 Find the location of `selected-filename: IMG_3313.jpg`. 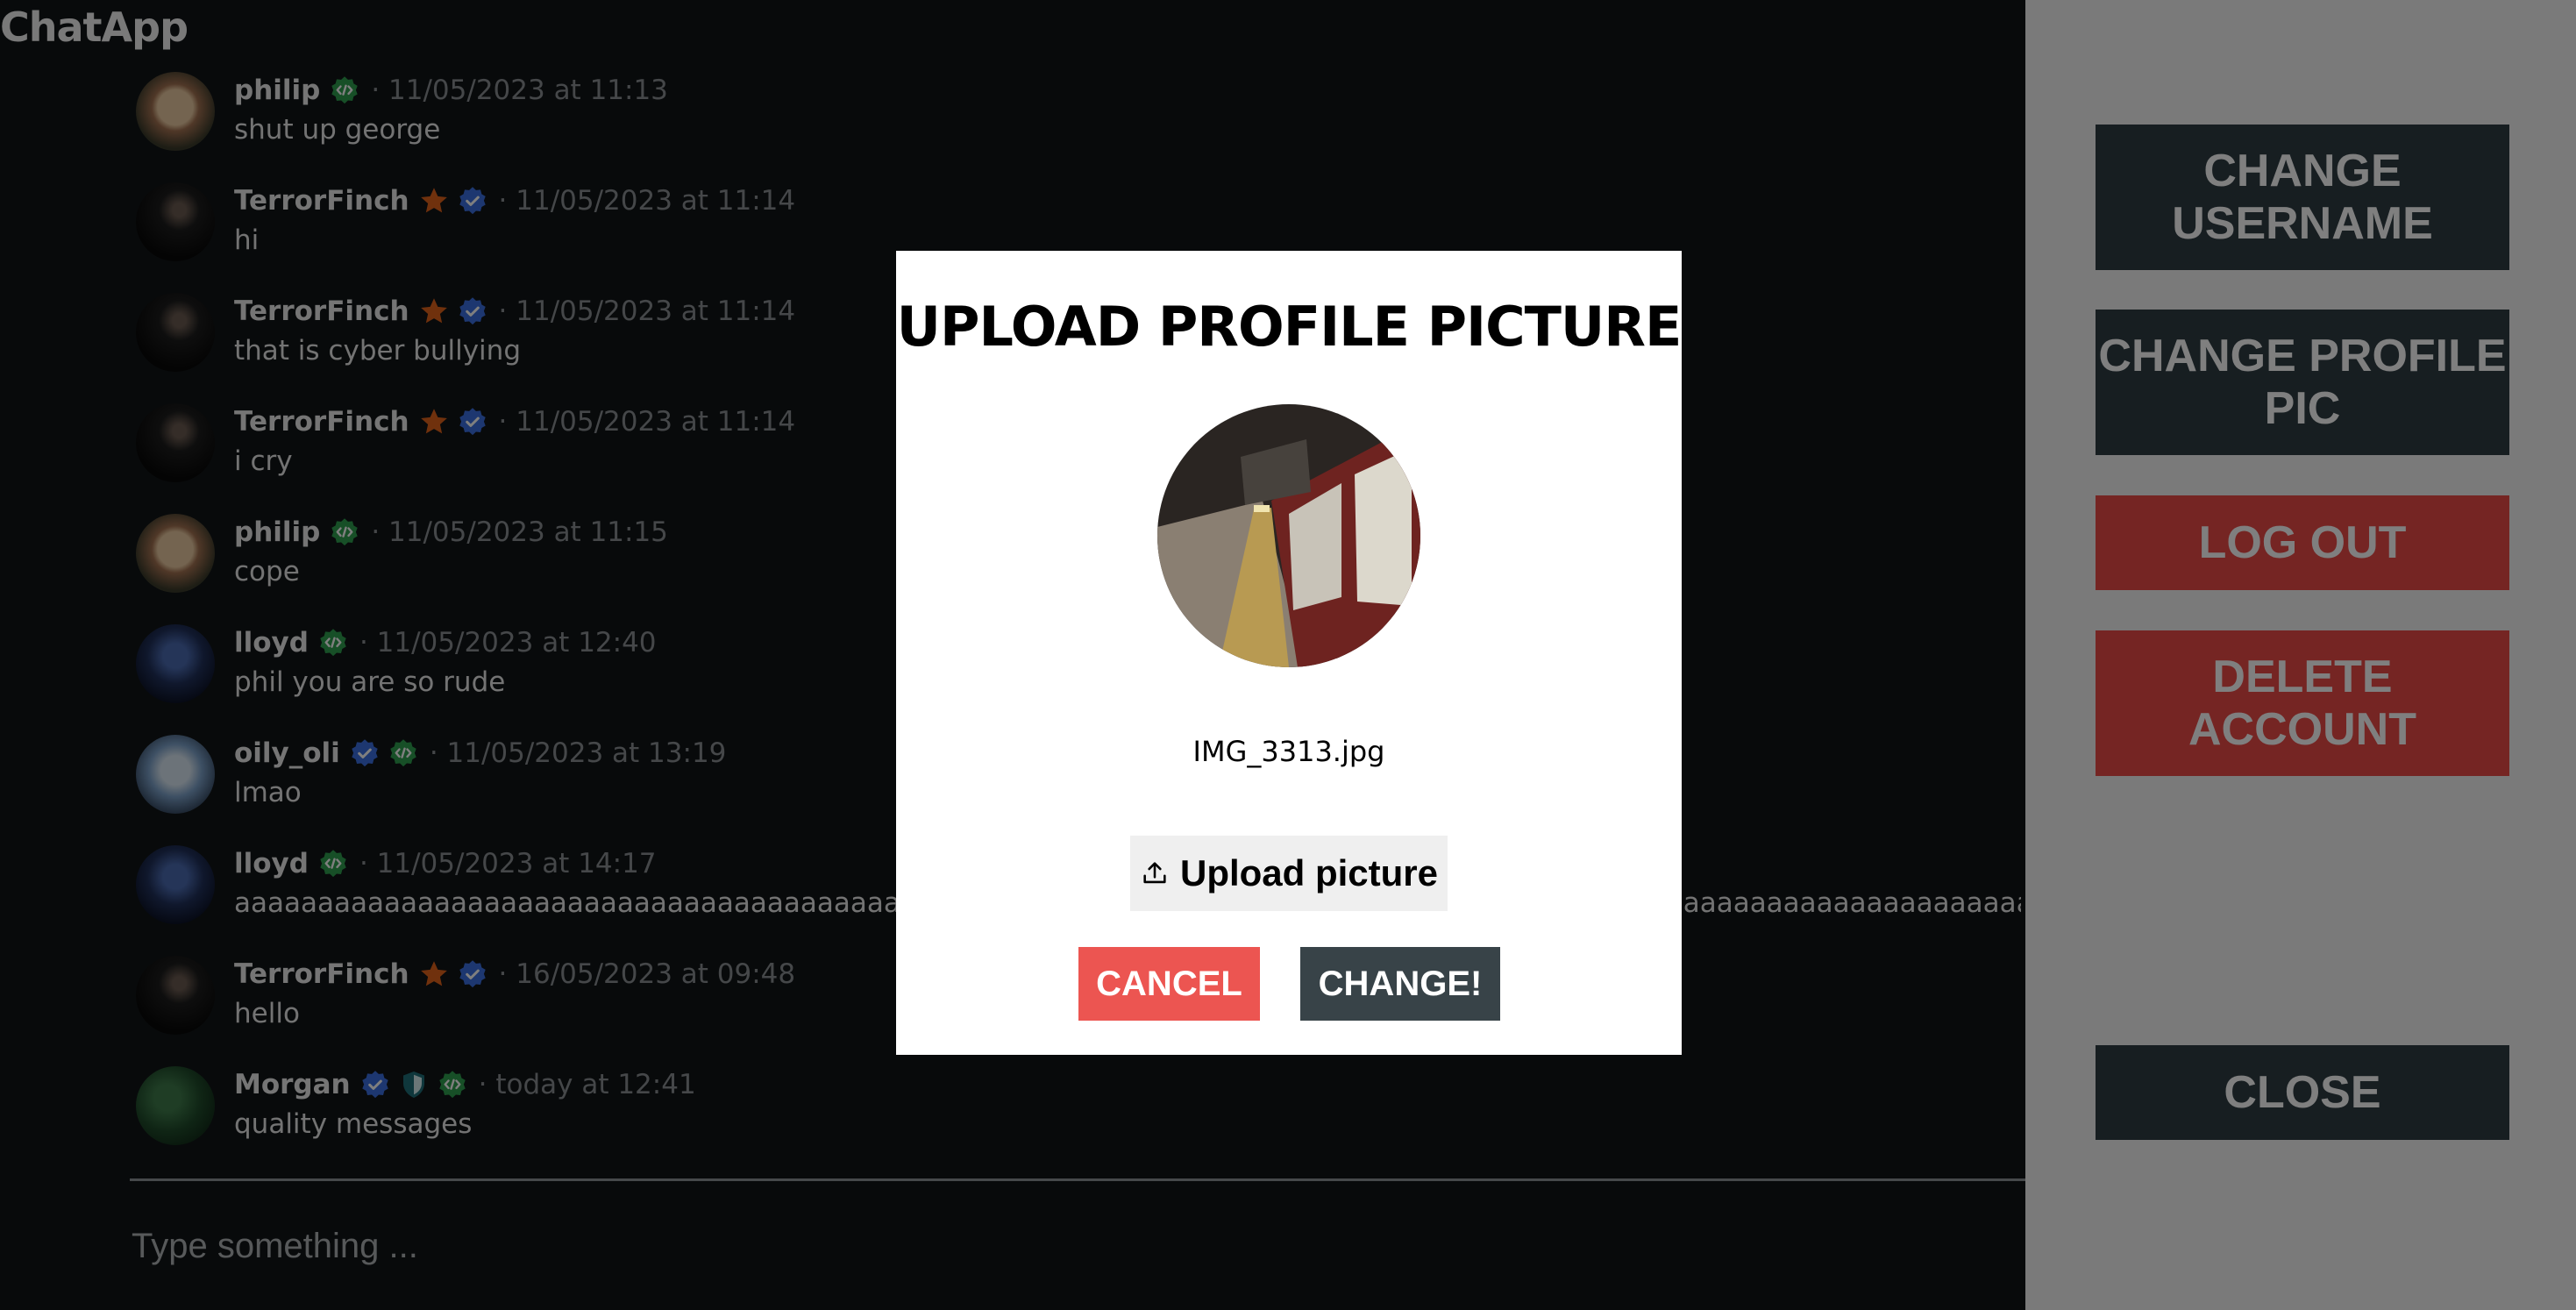

selected-filename: IMG_3313.jpg is located at coordinates (1288, 751).